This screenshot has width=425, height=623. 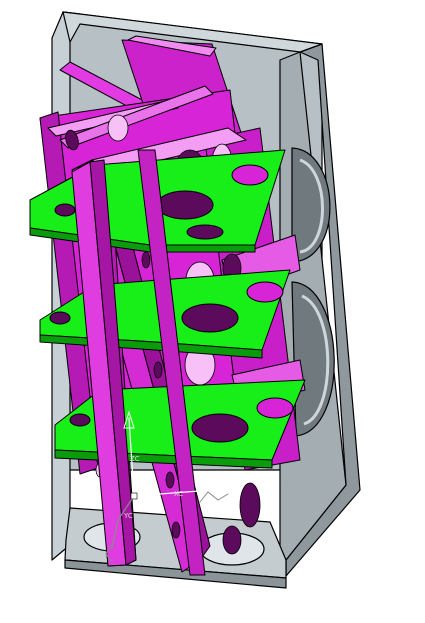 What do you see at coordinates (134, 496) in the screenshot?
I see `triad-origin` at bounding box center [134, 496].